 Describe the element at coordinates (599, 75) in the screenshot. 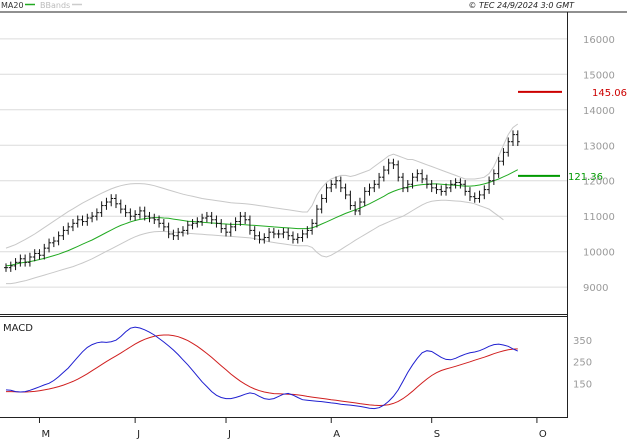

I see `price-tick-label: 15000` at that location.